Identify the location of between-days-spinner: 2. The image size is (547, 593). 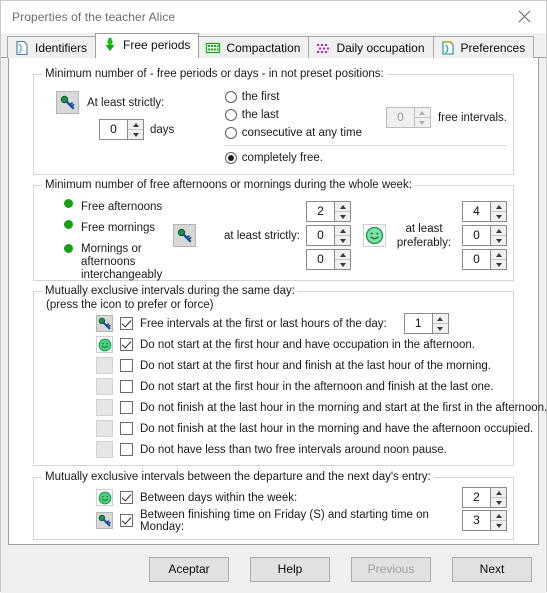
(484, 497).